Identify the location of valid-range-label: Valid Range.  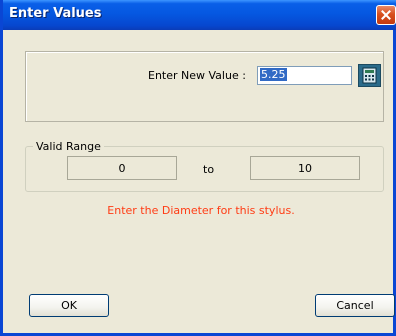
(68, 146).